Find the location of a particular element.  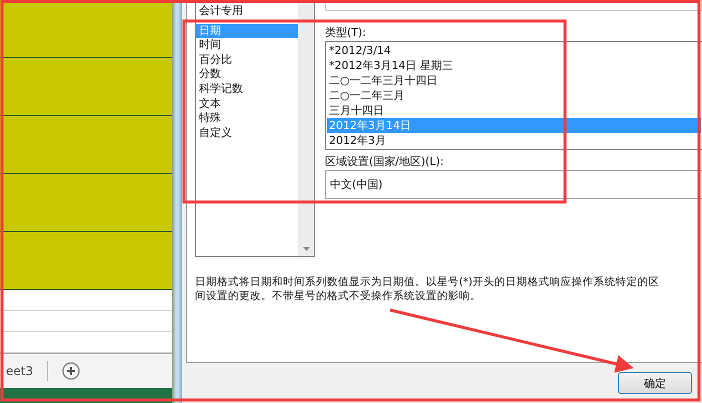

add-sheet-icon is located at coordinates (71, 371).